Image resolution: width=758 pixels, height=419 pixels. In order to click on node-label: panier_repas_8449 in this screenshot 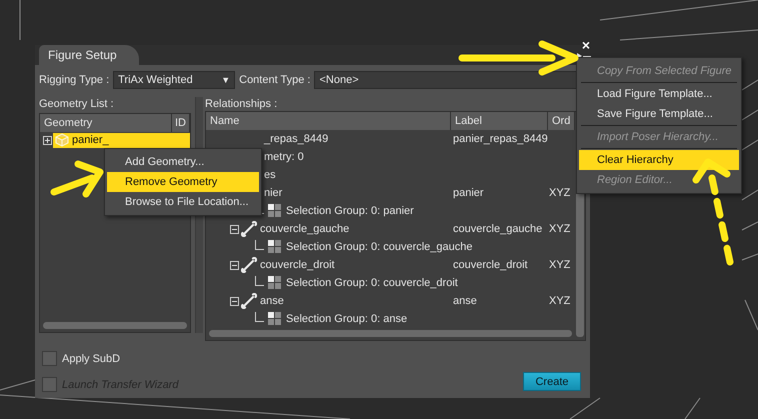, I will do `click(500, 139)`.